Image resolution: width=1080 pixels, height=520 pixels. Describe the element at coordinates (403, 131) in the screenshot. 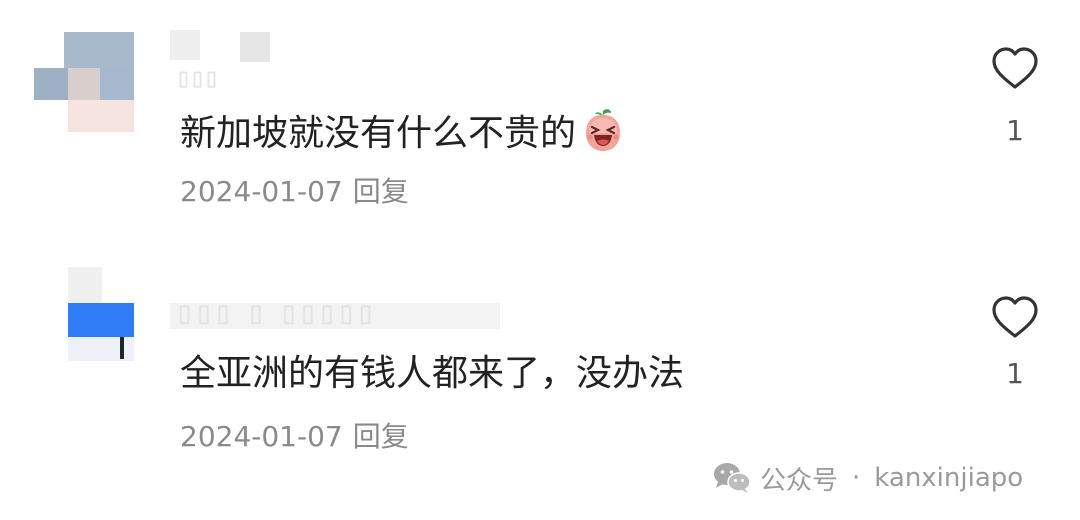

I see `comment-text: 新加坡就没有什么不贵的` at that location.